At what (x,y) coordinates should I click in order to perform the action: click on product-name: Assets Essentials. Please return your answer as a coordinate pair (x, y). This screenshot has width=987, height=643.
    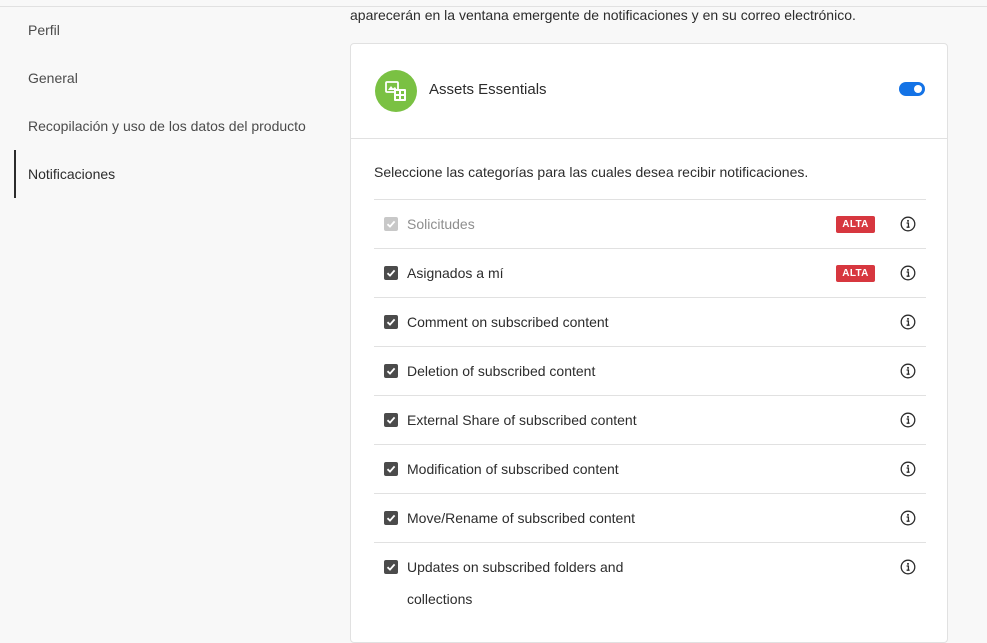
    Looking at the image, I should click on (488, 89).